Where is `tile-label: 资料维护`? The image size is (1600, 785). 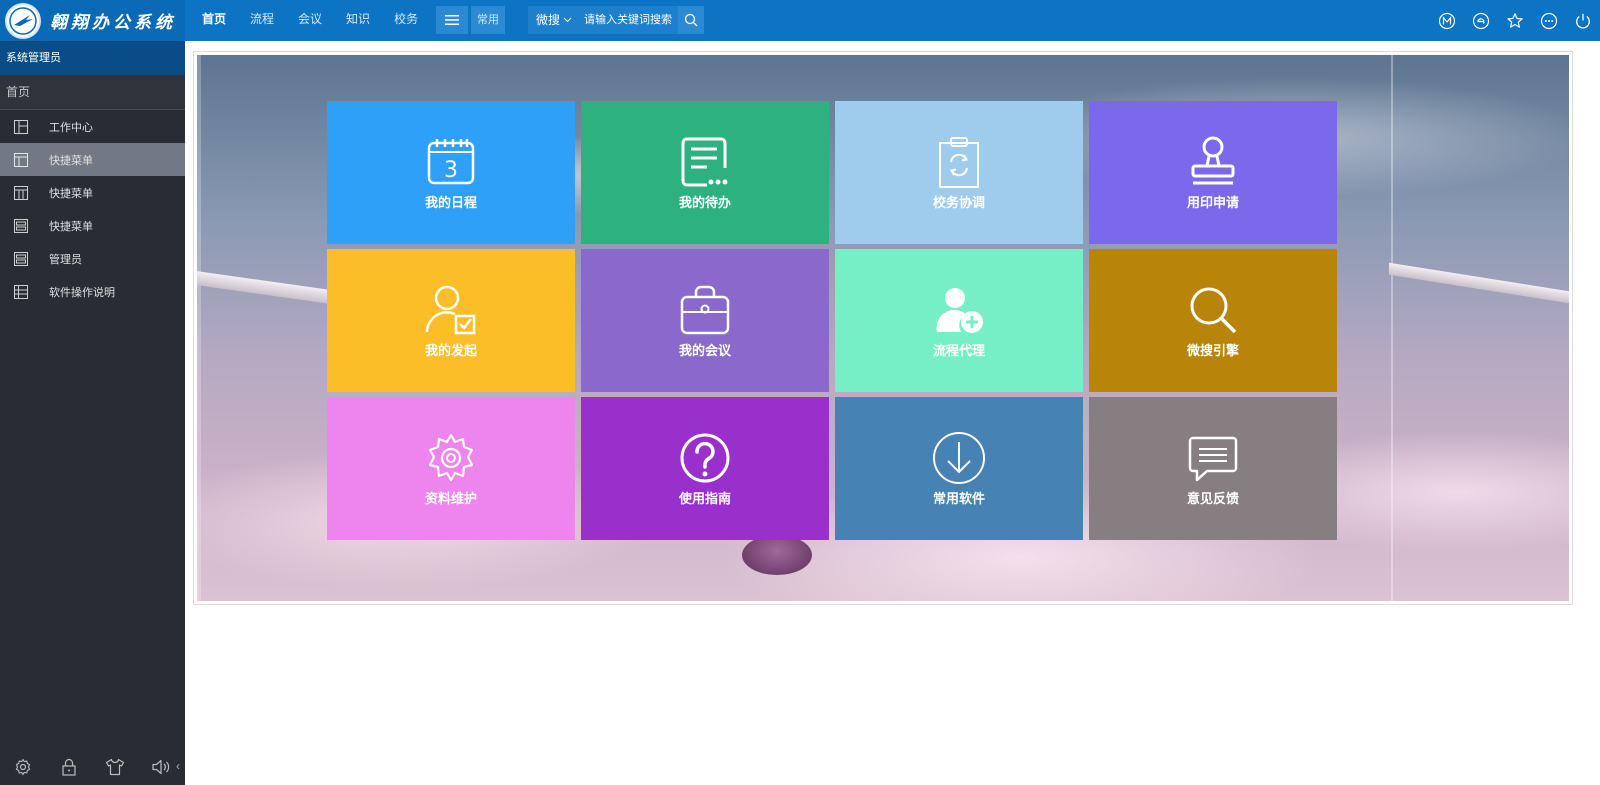
tile-label: 资料维护 is located at coordinates (450, 499).